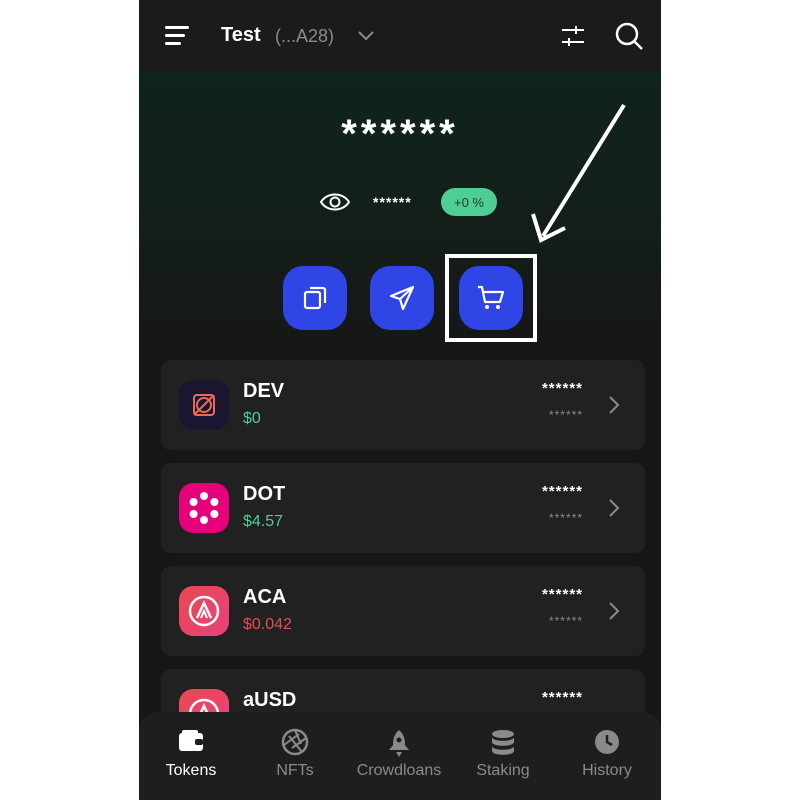 Image resolution: width=800 pixels, height=800 pixels. What do you see at coordinates (503, 756) in the screenshot?
I see `nav-staking: Staking` at bounding box center [503, 756].